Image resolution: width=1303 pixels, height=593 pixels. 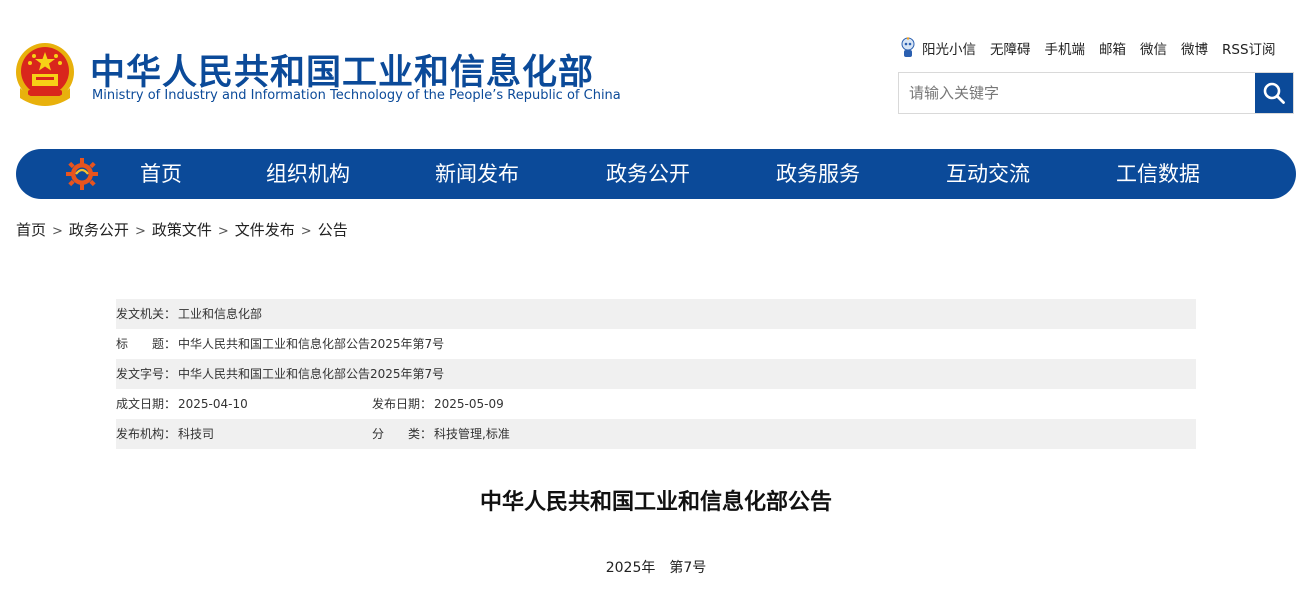 I want to click on main-nav: 首页 组织机构 新闻发布 政务公开 政务服务 互动交流 工信数据, so click(x=656, y=174).